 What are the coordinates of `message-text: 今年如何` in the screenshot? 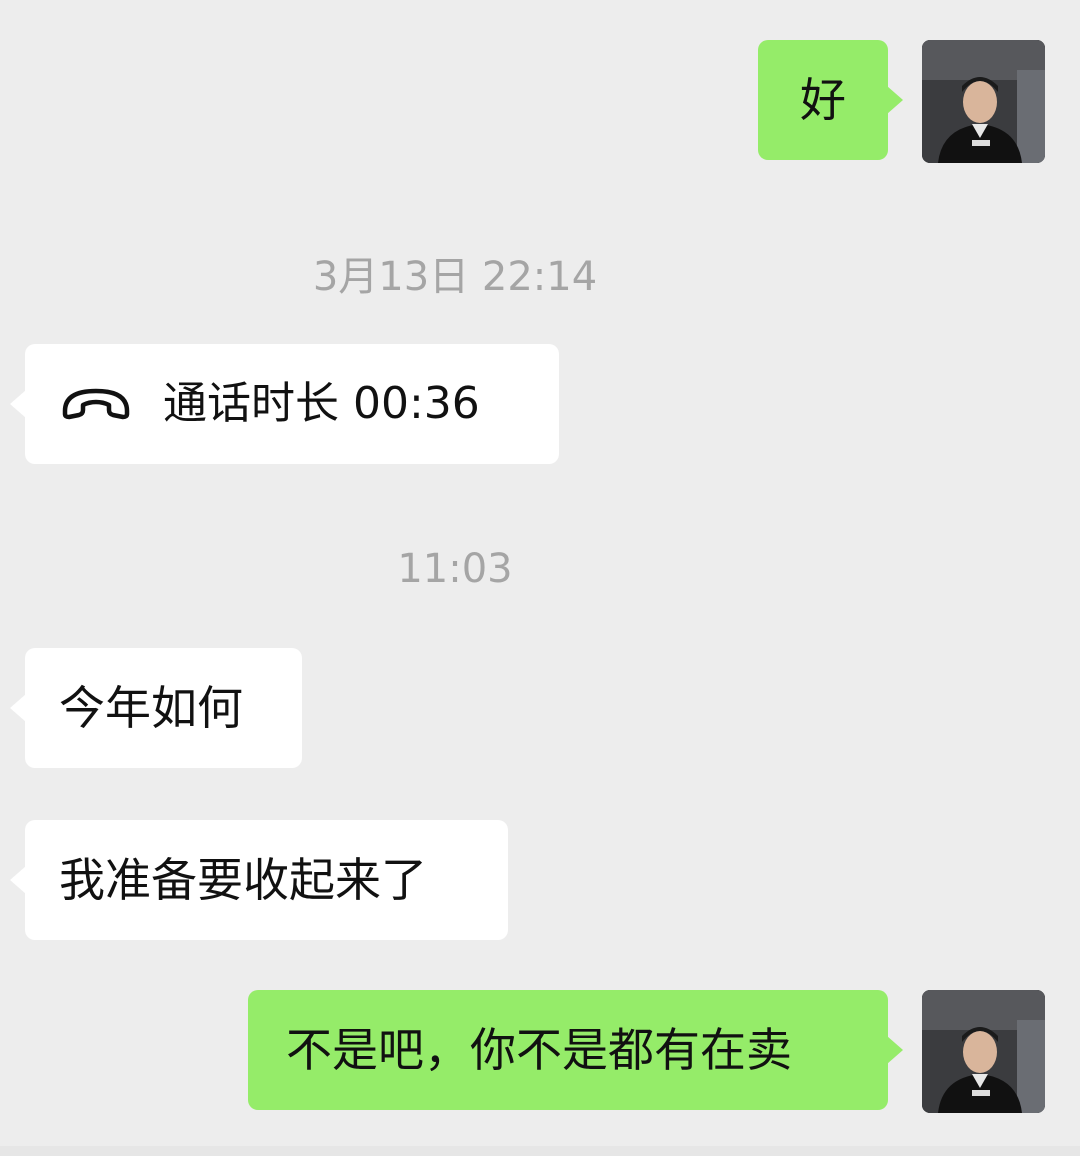 It's located at (151, 708).